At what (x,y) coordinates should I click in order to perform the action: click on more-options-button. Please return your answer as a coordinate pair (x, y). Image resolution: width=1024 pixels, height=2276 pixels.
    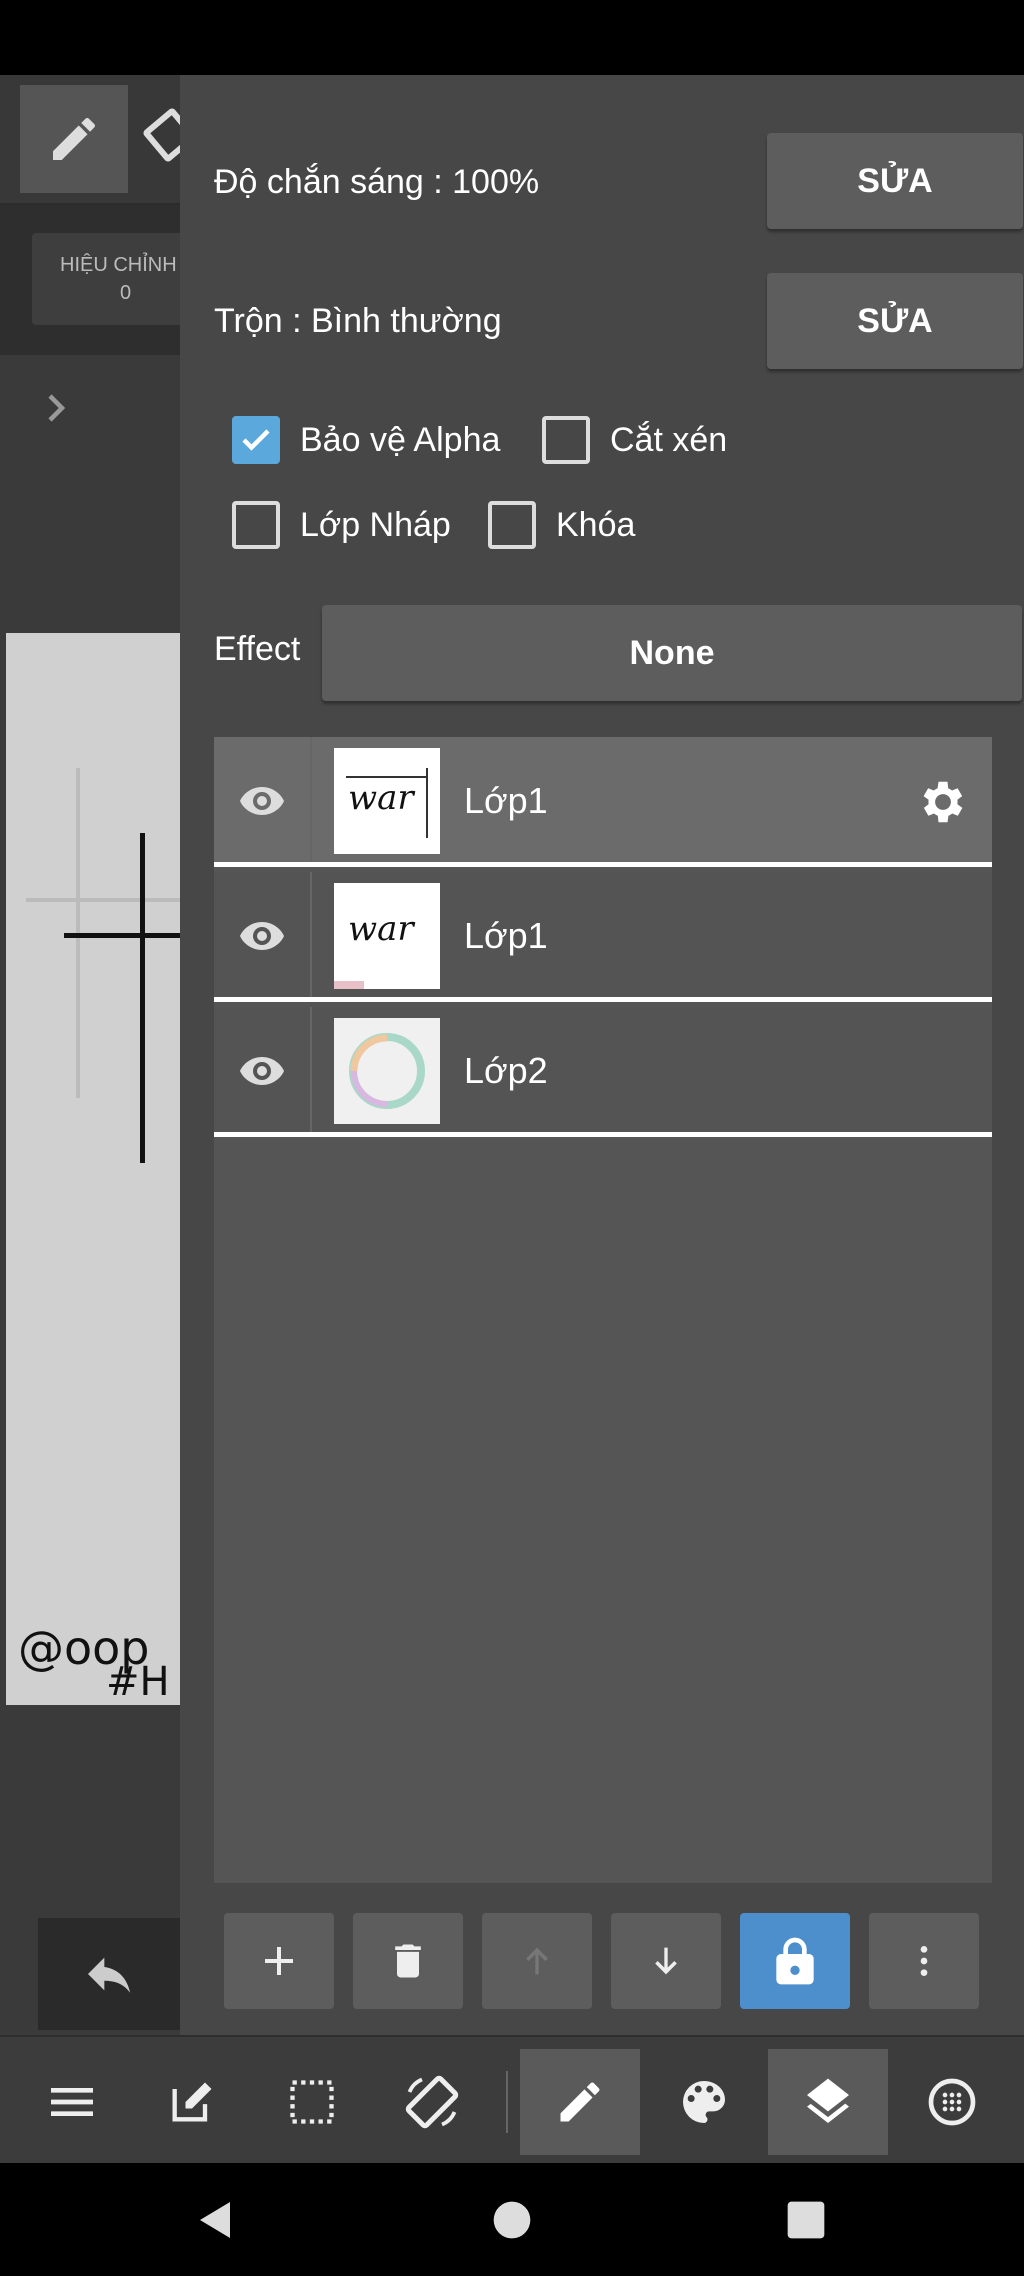
    Looking at the image, I should click on (924, 1961).